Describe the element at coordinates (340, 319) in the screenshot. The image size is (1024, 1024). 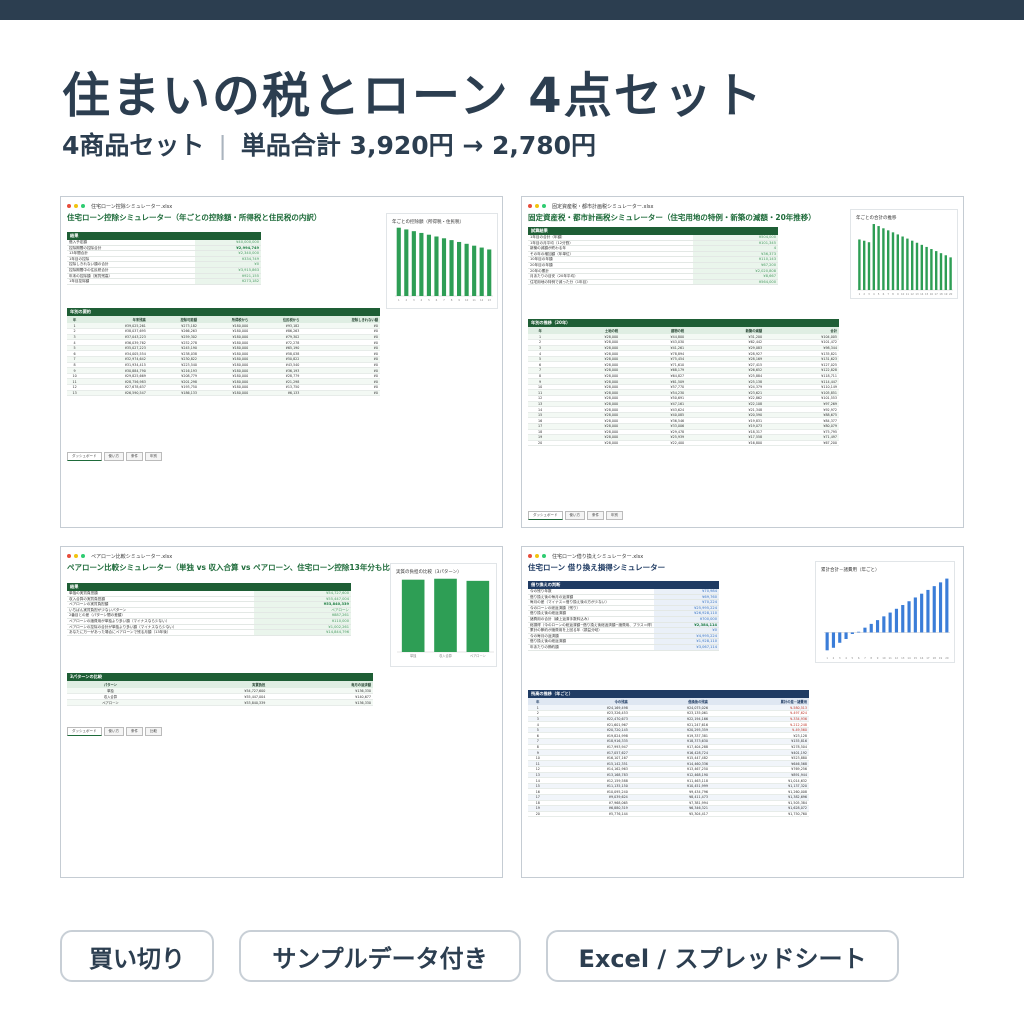
I see `column-header: 控除しきれない額` at that location.